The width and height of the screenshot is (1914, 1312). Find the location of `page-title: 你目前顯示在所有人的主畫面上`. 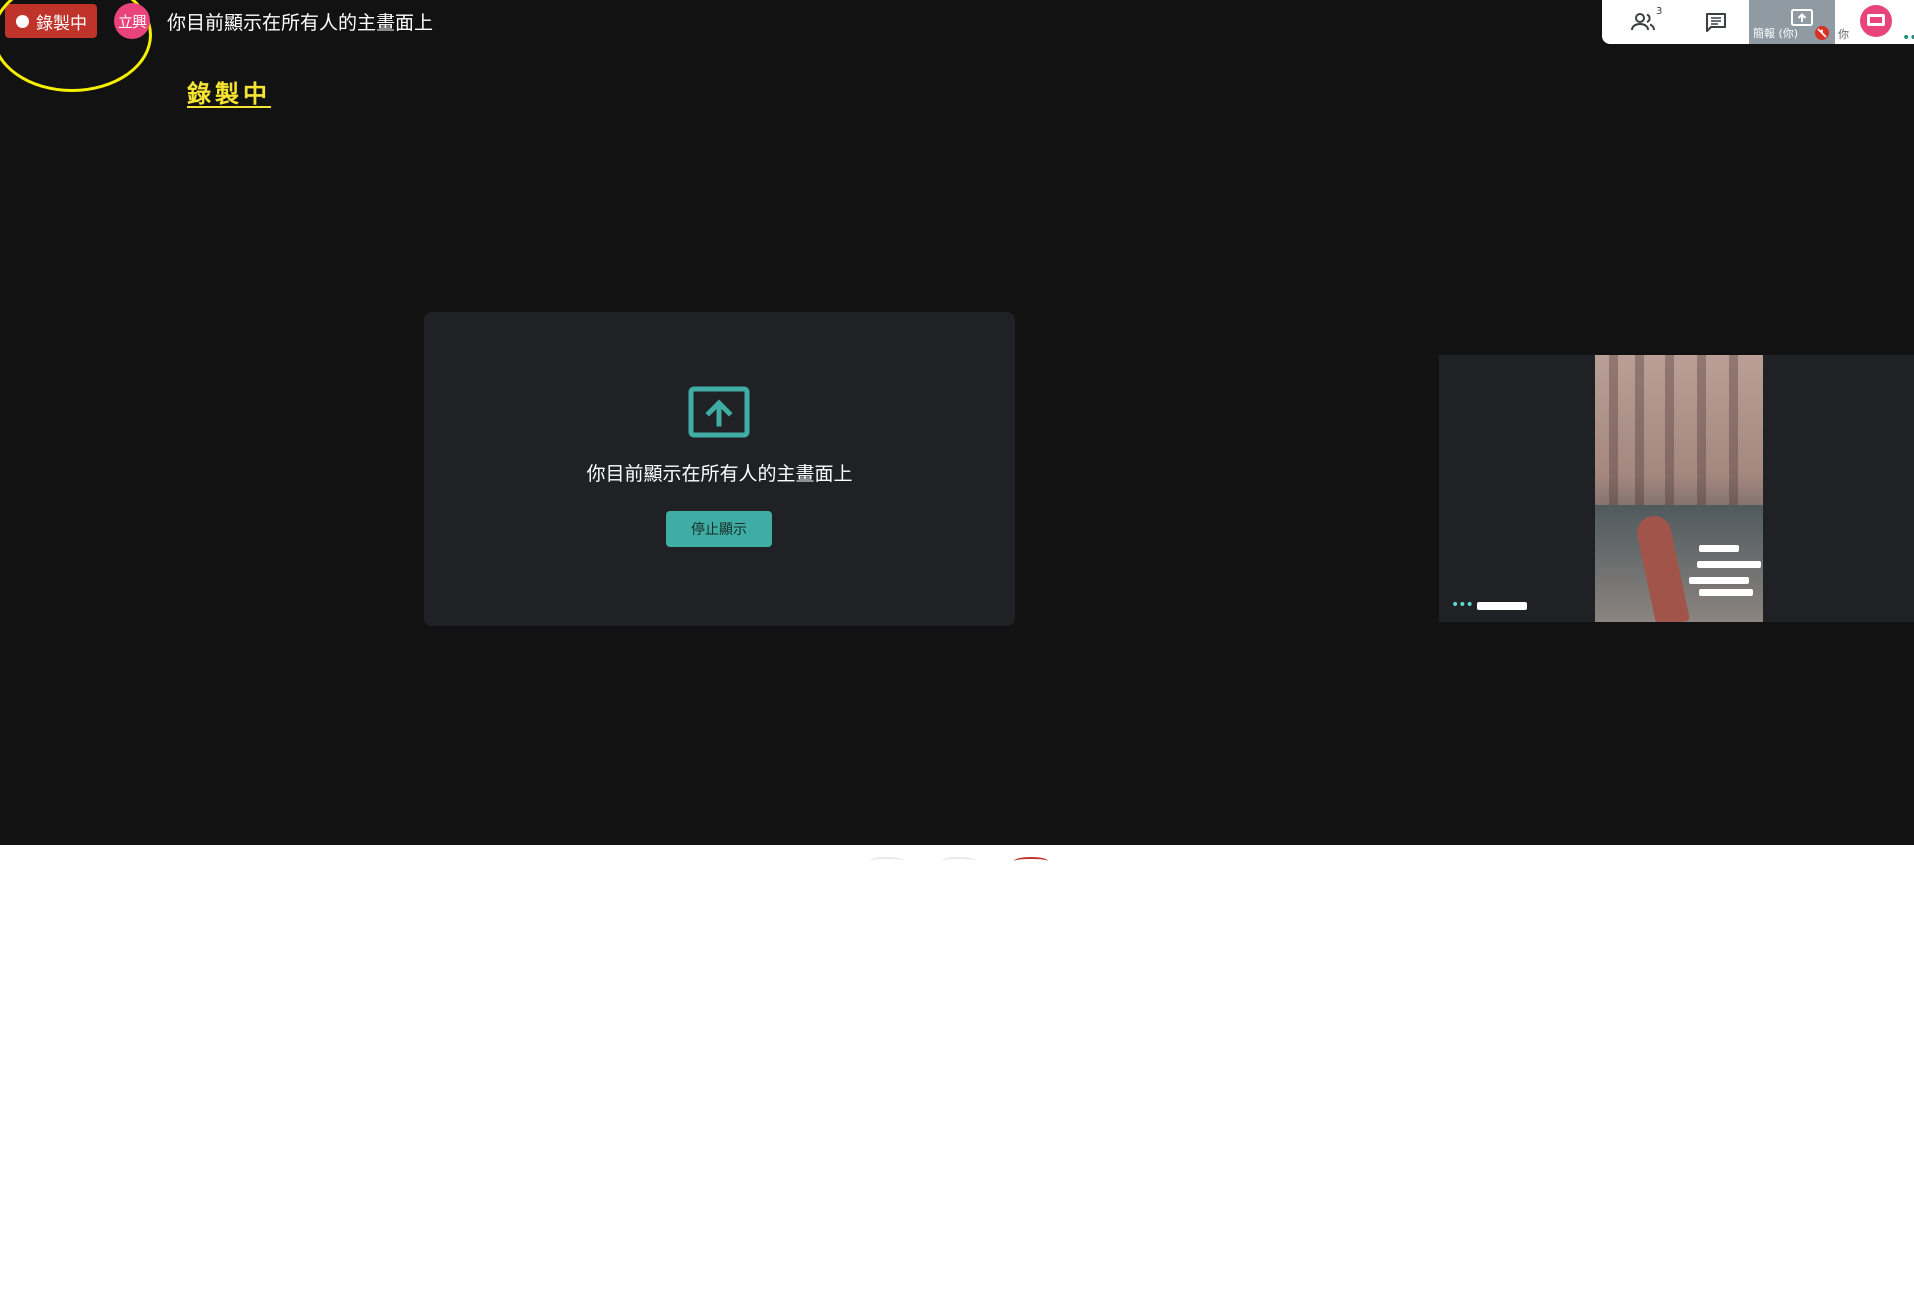

page-title: 你目前顯示在所有人的主畫面上 is located at coordinates (300, 23).